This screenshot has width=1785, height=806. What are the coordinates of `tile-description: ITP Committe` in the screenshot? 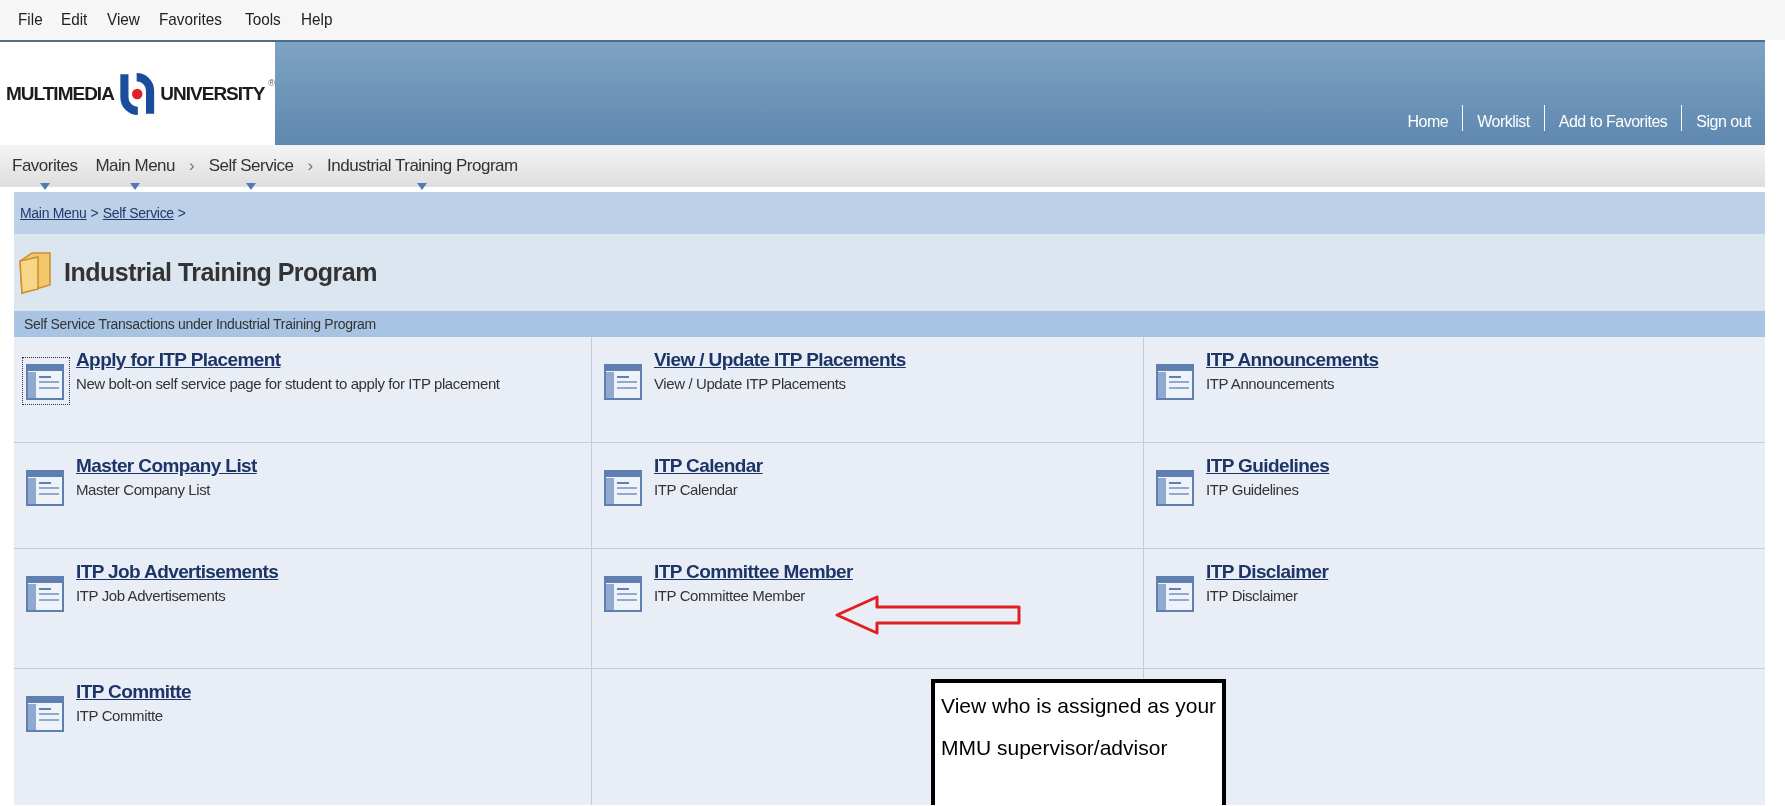 It's located at (120, 715).